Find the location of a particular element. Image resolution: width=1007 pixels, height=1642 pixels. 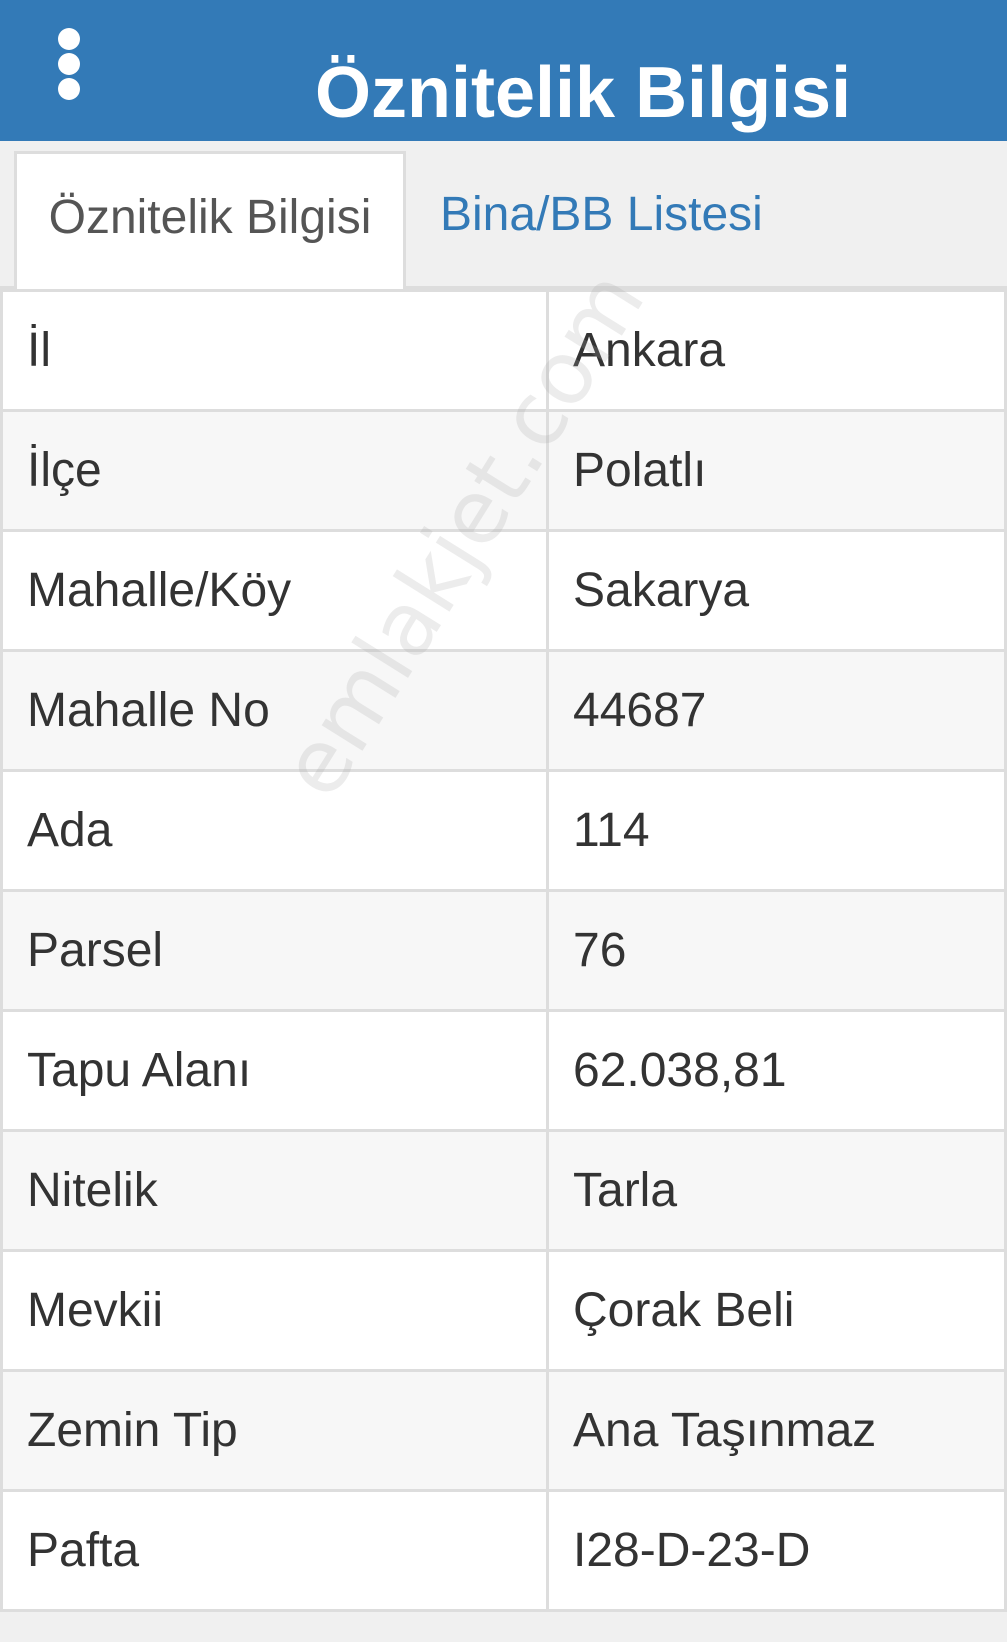

row-value: Çorak Beli is located at coordinates (776, 1310).